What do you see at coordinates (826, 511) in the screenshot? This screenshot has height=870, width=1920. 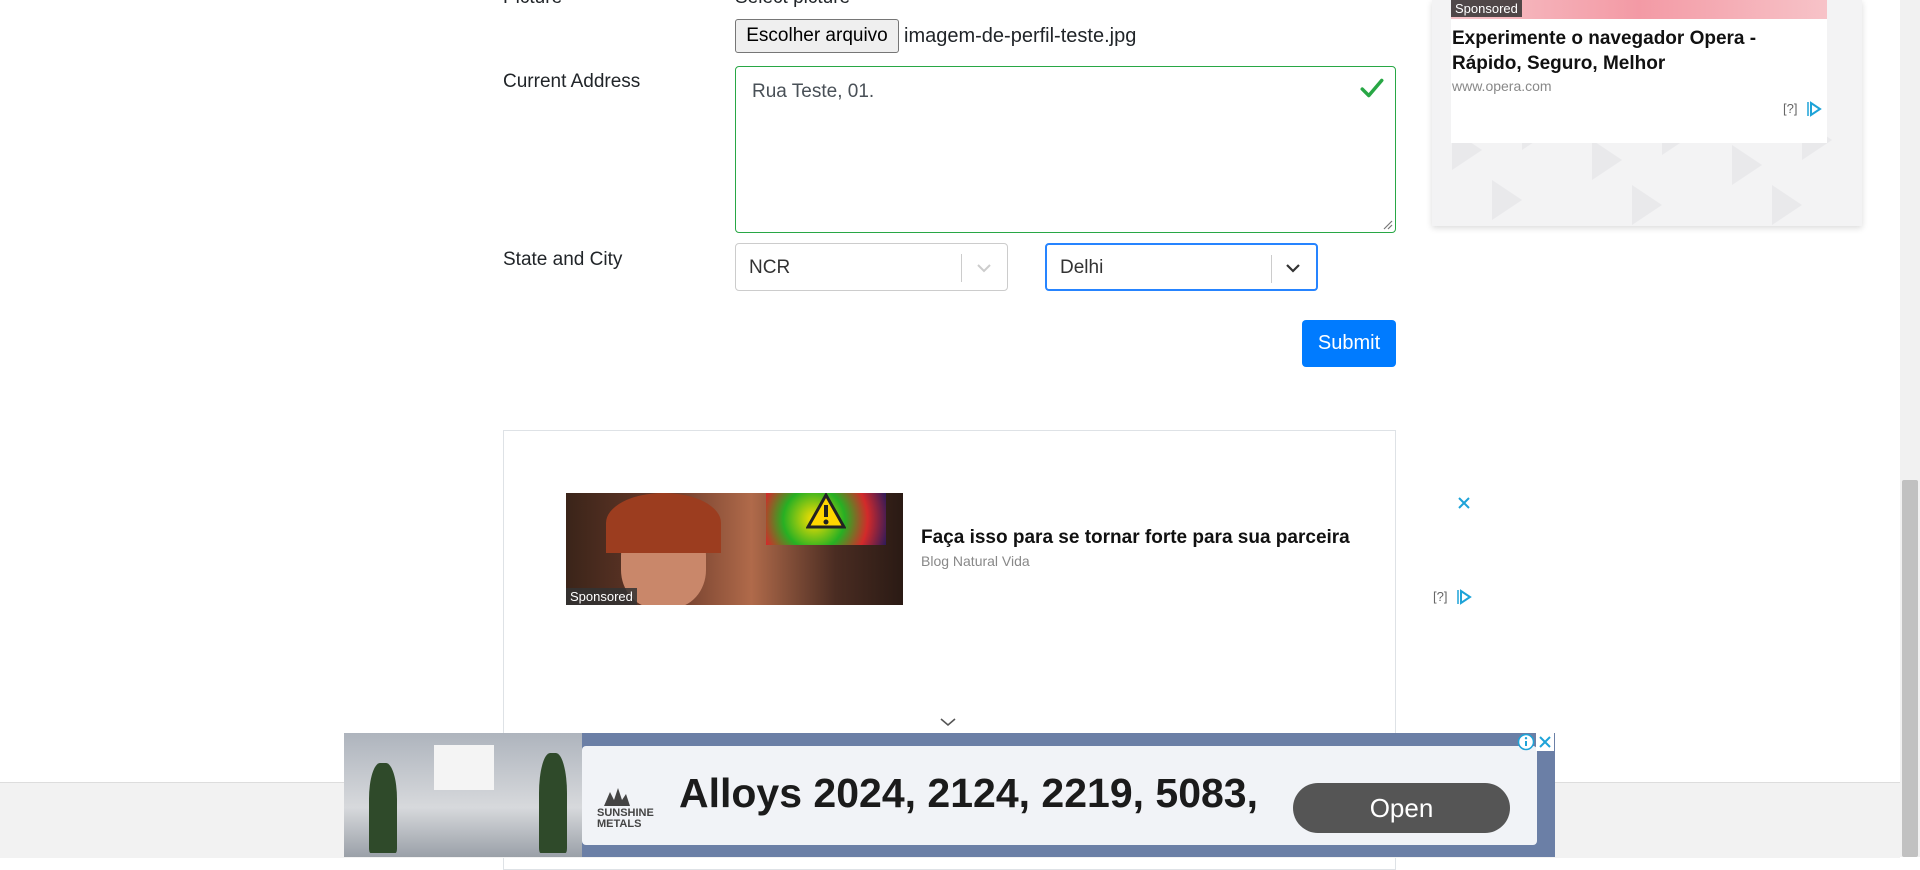 I see `warning-icon` at bounding box center [826, 511].